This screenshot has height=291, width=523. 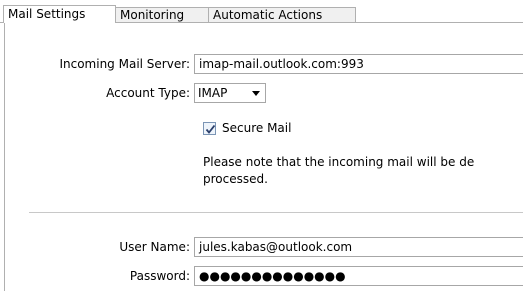 I want to click on chevron-down-icon, so click(x=256, y=93).